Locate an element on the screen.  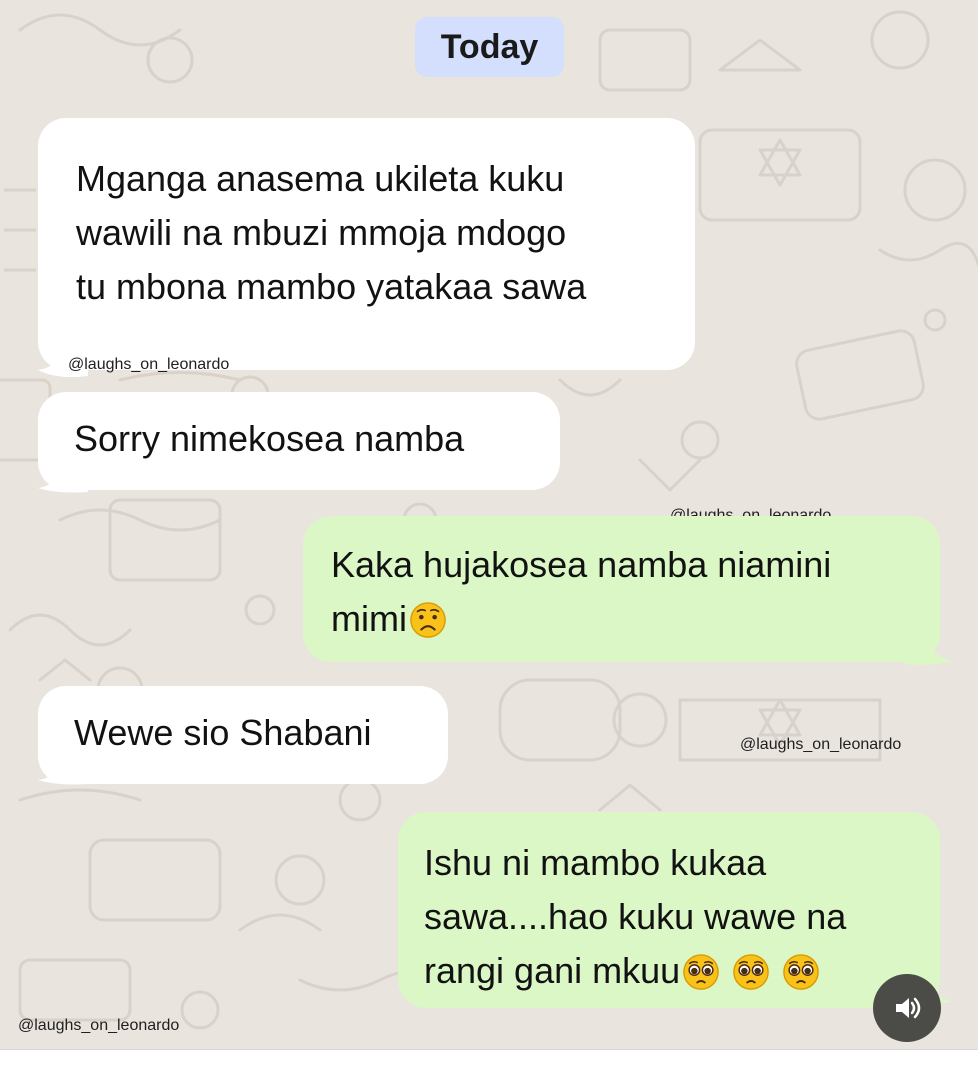
date-separator: Today is located at coordinates (489, 47).